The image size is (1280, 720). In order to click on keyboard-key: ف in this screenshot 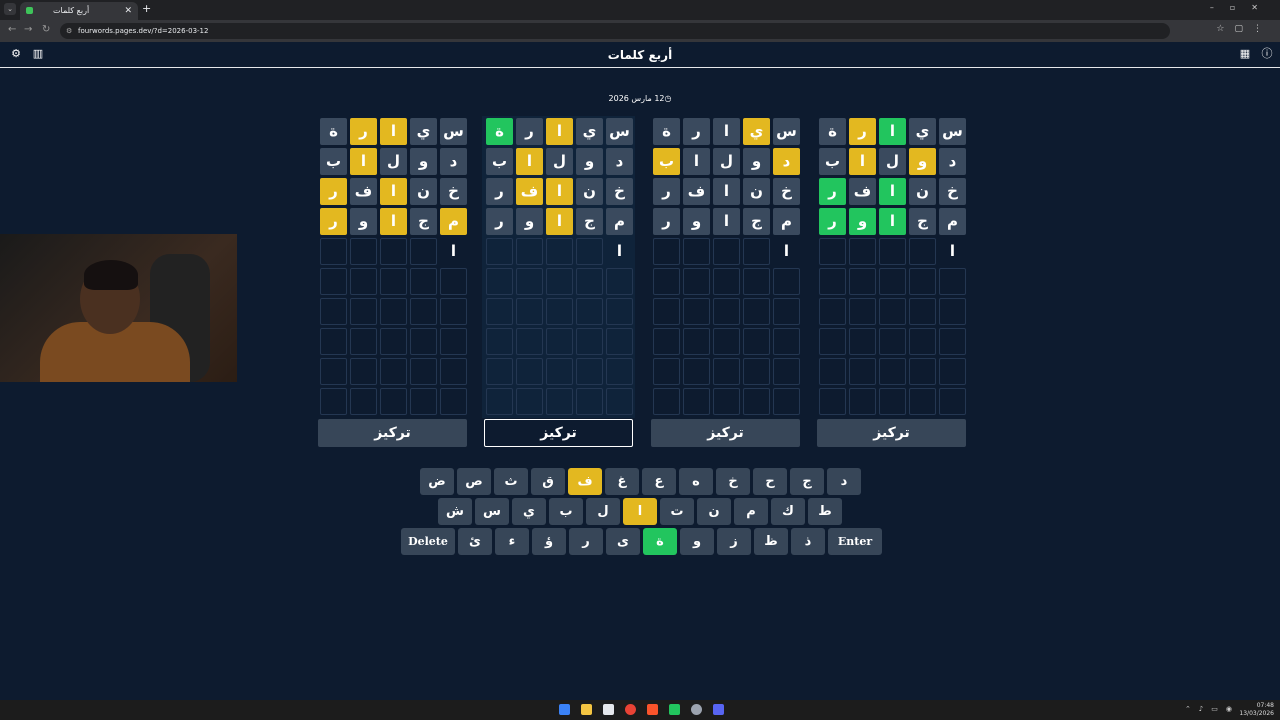, I will do `click(585, 481)`.